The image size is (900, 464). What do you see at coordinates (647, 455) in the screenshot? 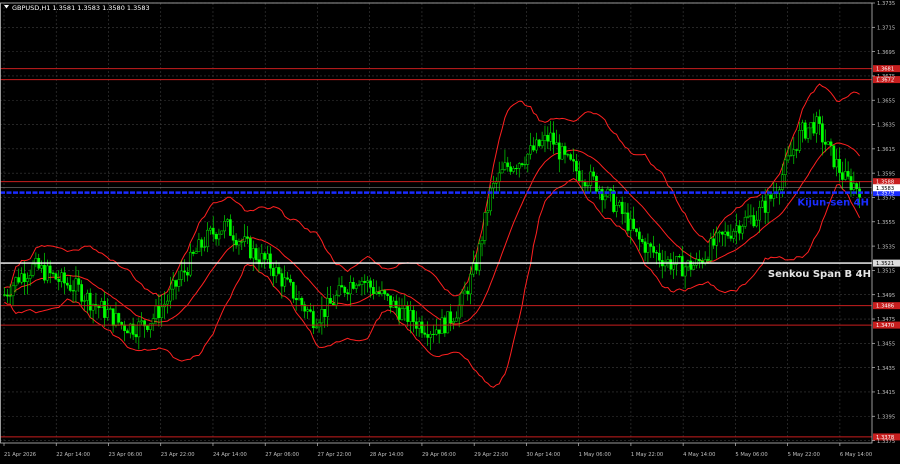
I see `x-tick-label: 1 May 22:00` at bounding box center [647, 455].